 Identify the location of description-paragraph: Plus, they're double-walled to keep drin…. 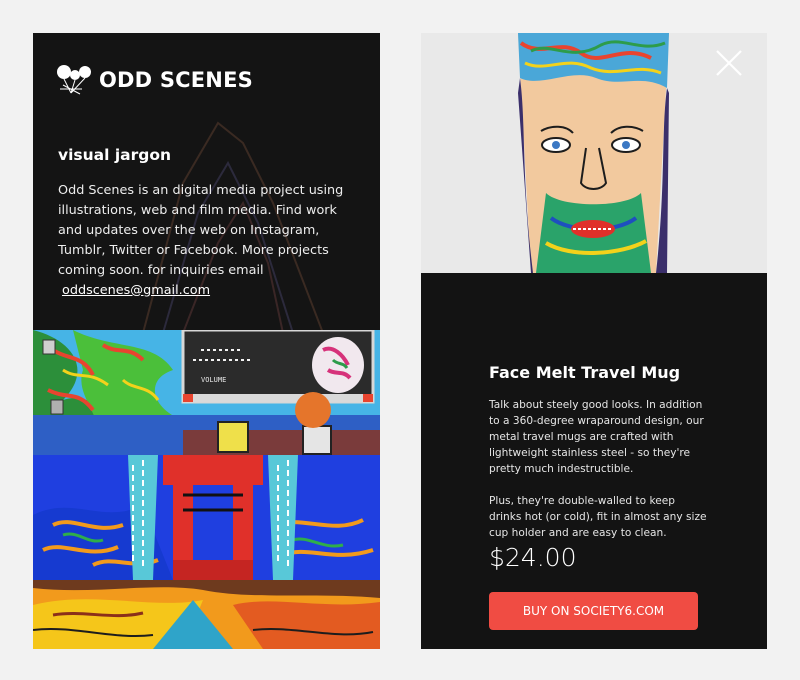
(598, 517).